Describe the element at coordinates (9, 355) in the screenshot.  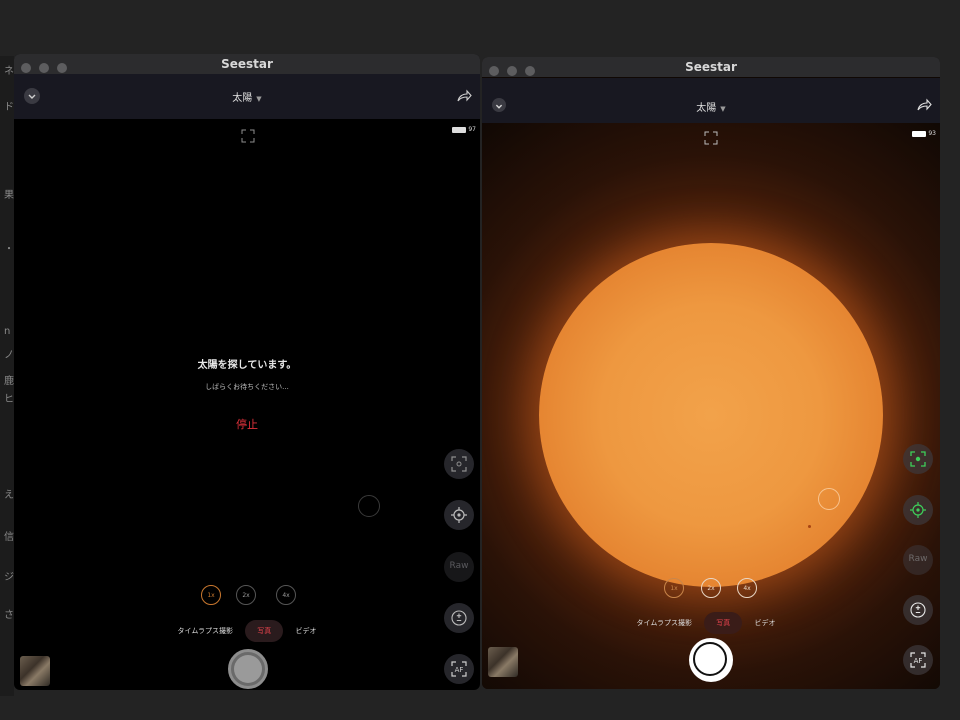
I see `bg-text: ノ` at that location.